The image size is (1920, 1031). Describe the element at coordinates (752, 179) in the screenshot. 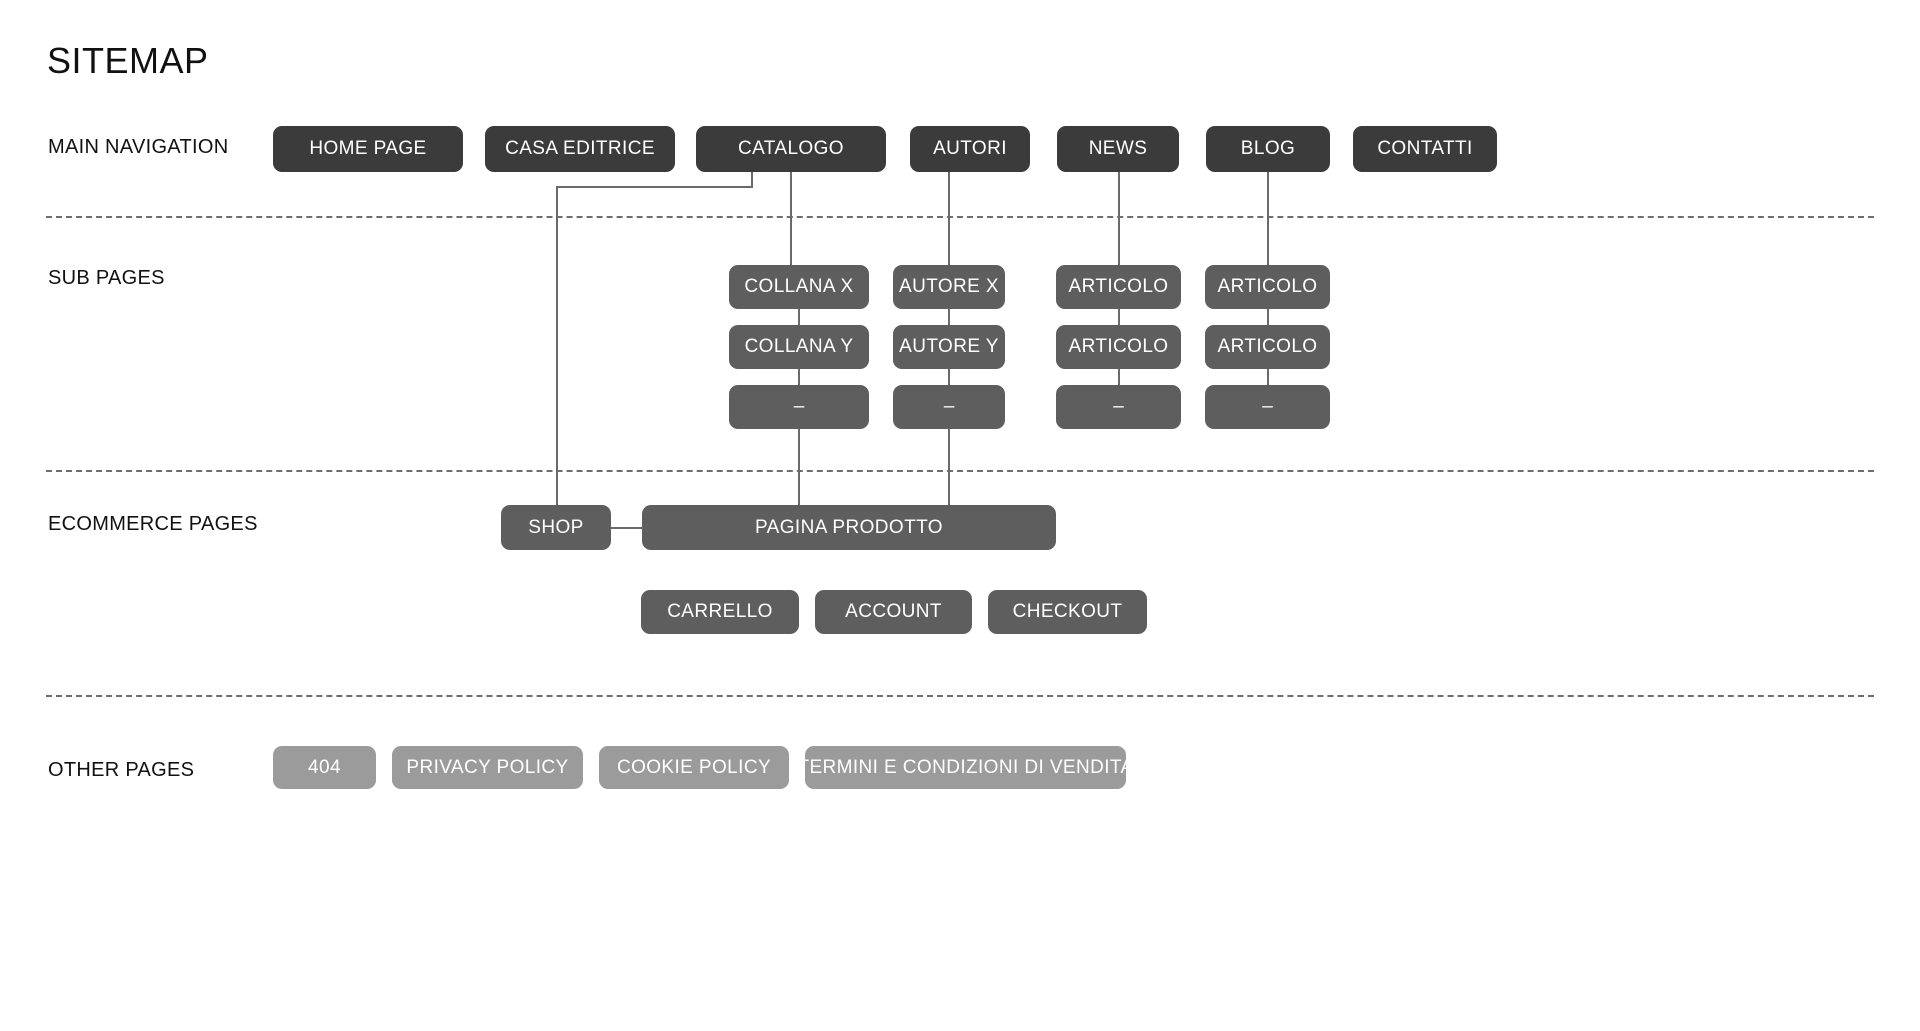

I see `connector-catalogo-elbow-down` at that location.